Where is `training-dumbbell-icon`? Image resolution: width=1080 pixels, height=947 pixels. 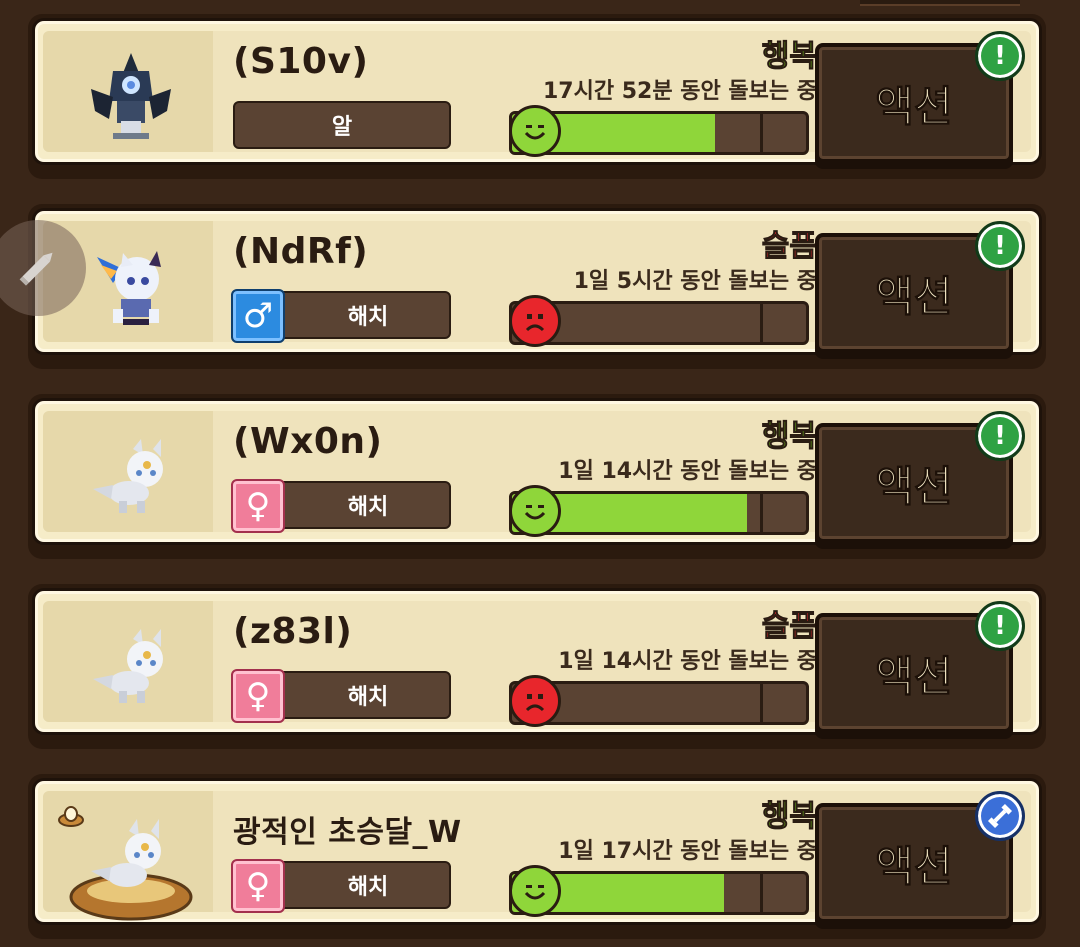 training-dumbbell-icon is located at coordinates (1000, 816).